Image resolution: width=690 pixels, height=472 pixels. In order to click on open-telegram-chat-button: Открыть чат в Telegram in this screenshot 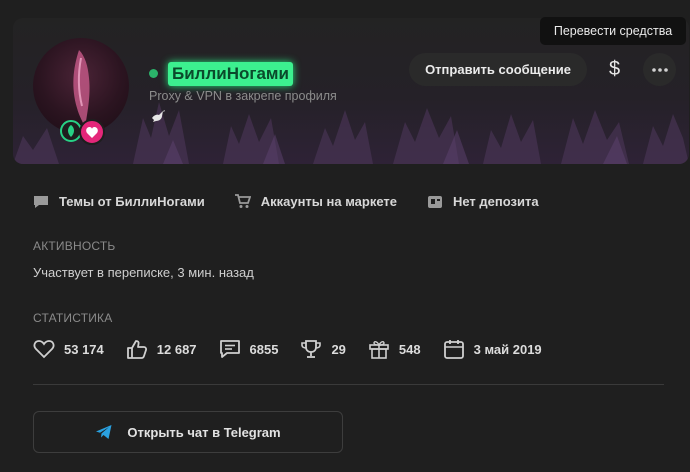, I will do `click(188, 432)`.